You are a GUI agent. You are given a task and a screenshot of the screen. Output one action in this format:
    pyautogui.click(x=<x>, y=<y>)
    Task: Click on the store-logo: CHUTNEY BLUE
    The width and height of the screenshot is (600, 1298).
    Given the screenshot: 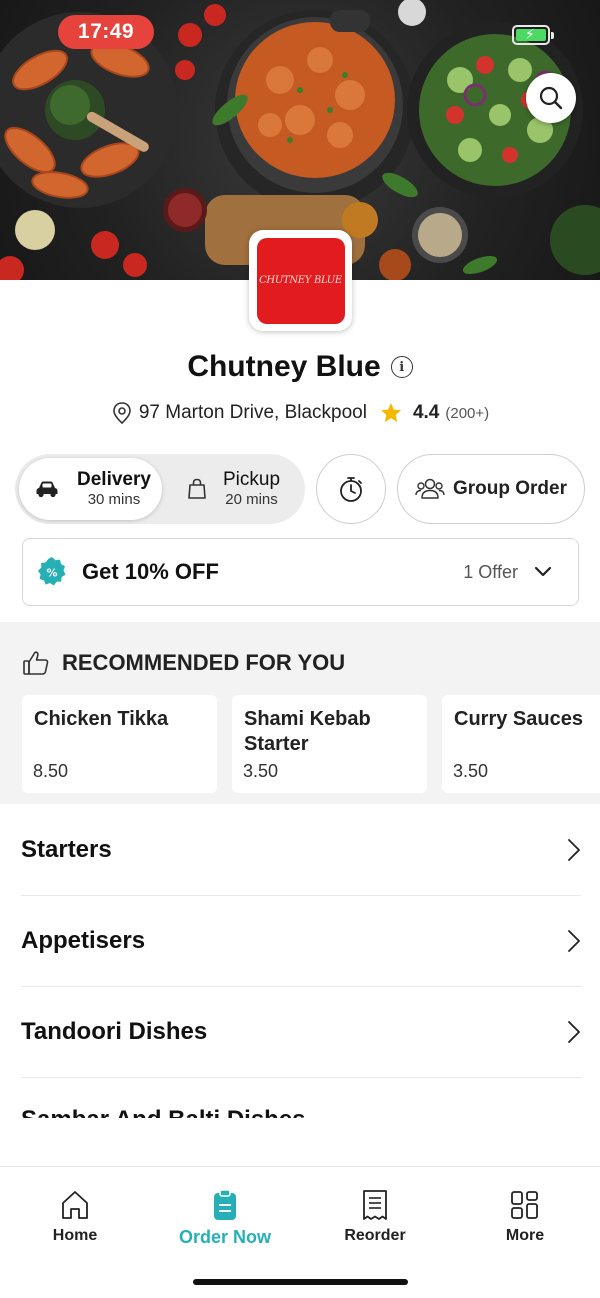 What is the action you would take?
    pyautogui.click(x=300, y=280)
    